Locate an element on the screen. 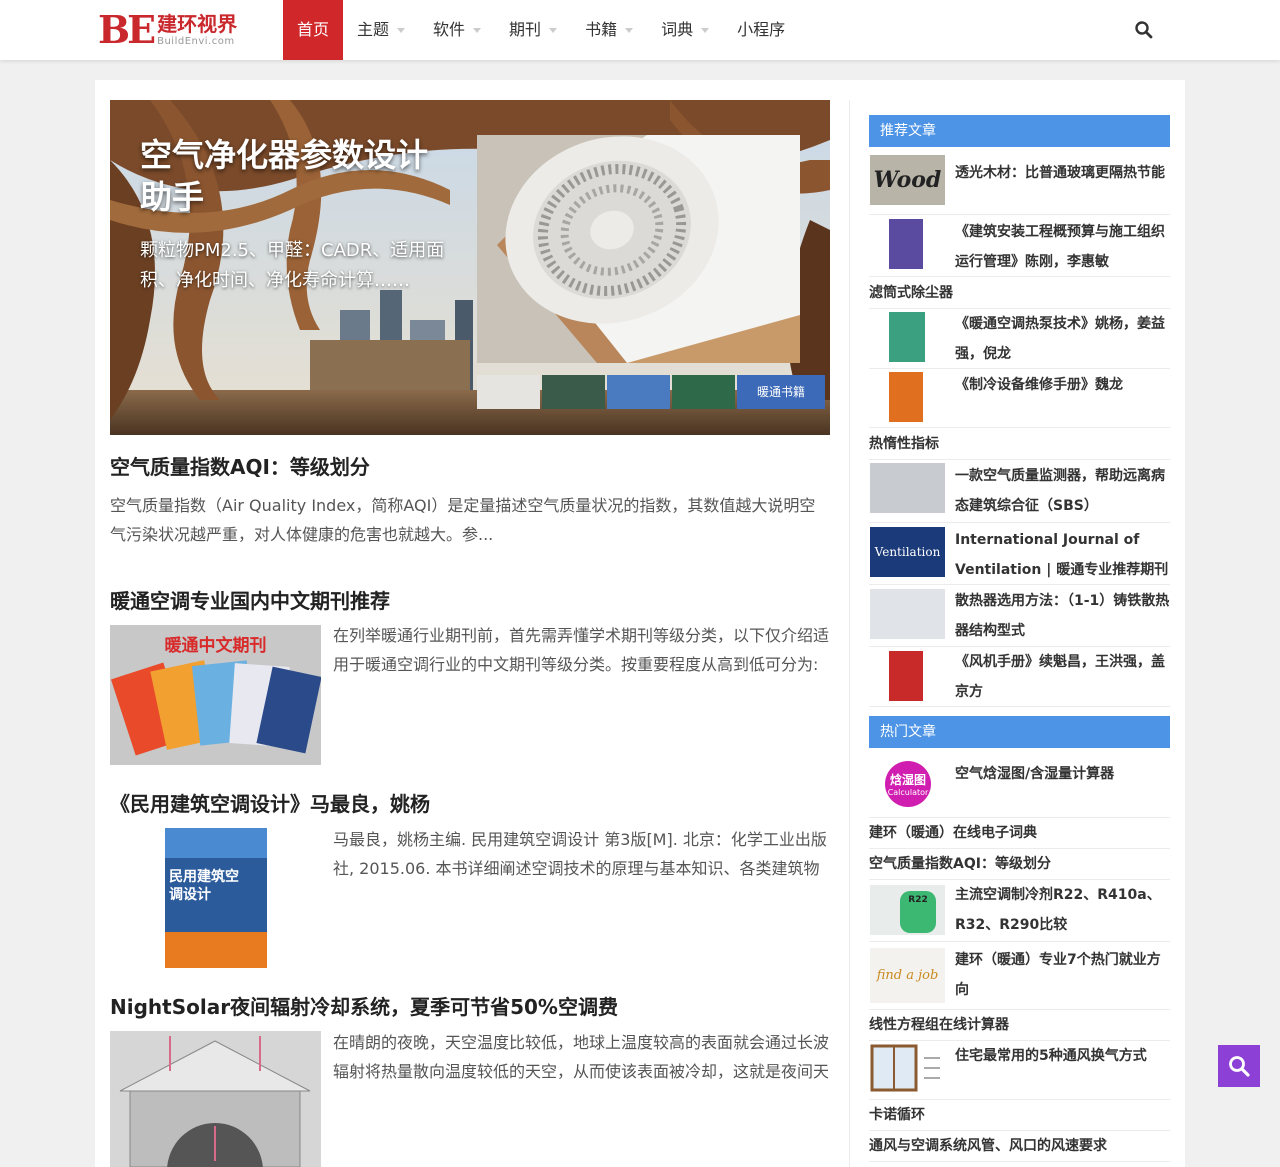  sidebar-list-item: 《建筑安装工程概预算与施工组织运行管理》陈刚，李惠敏 is located at coordinates (1019, 246).